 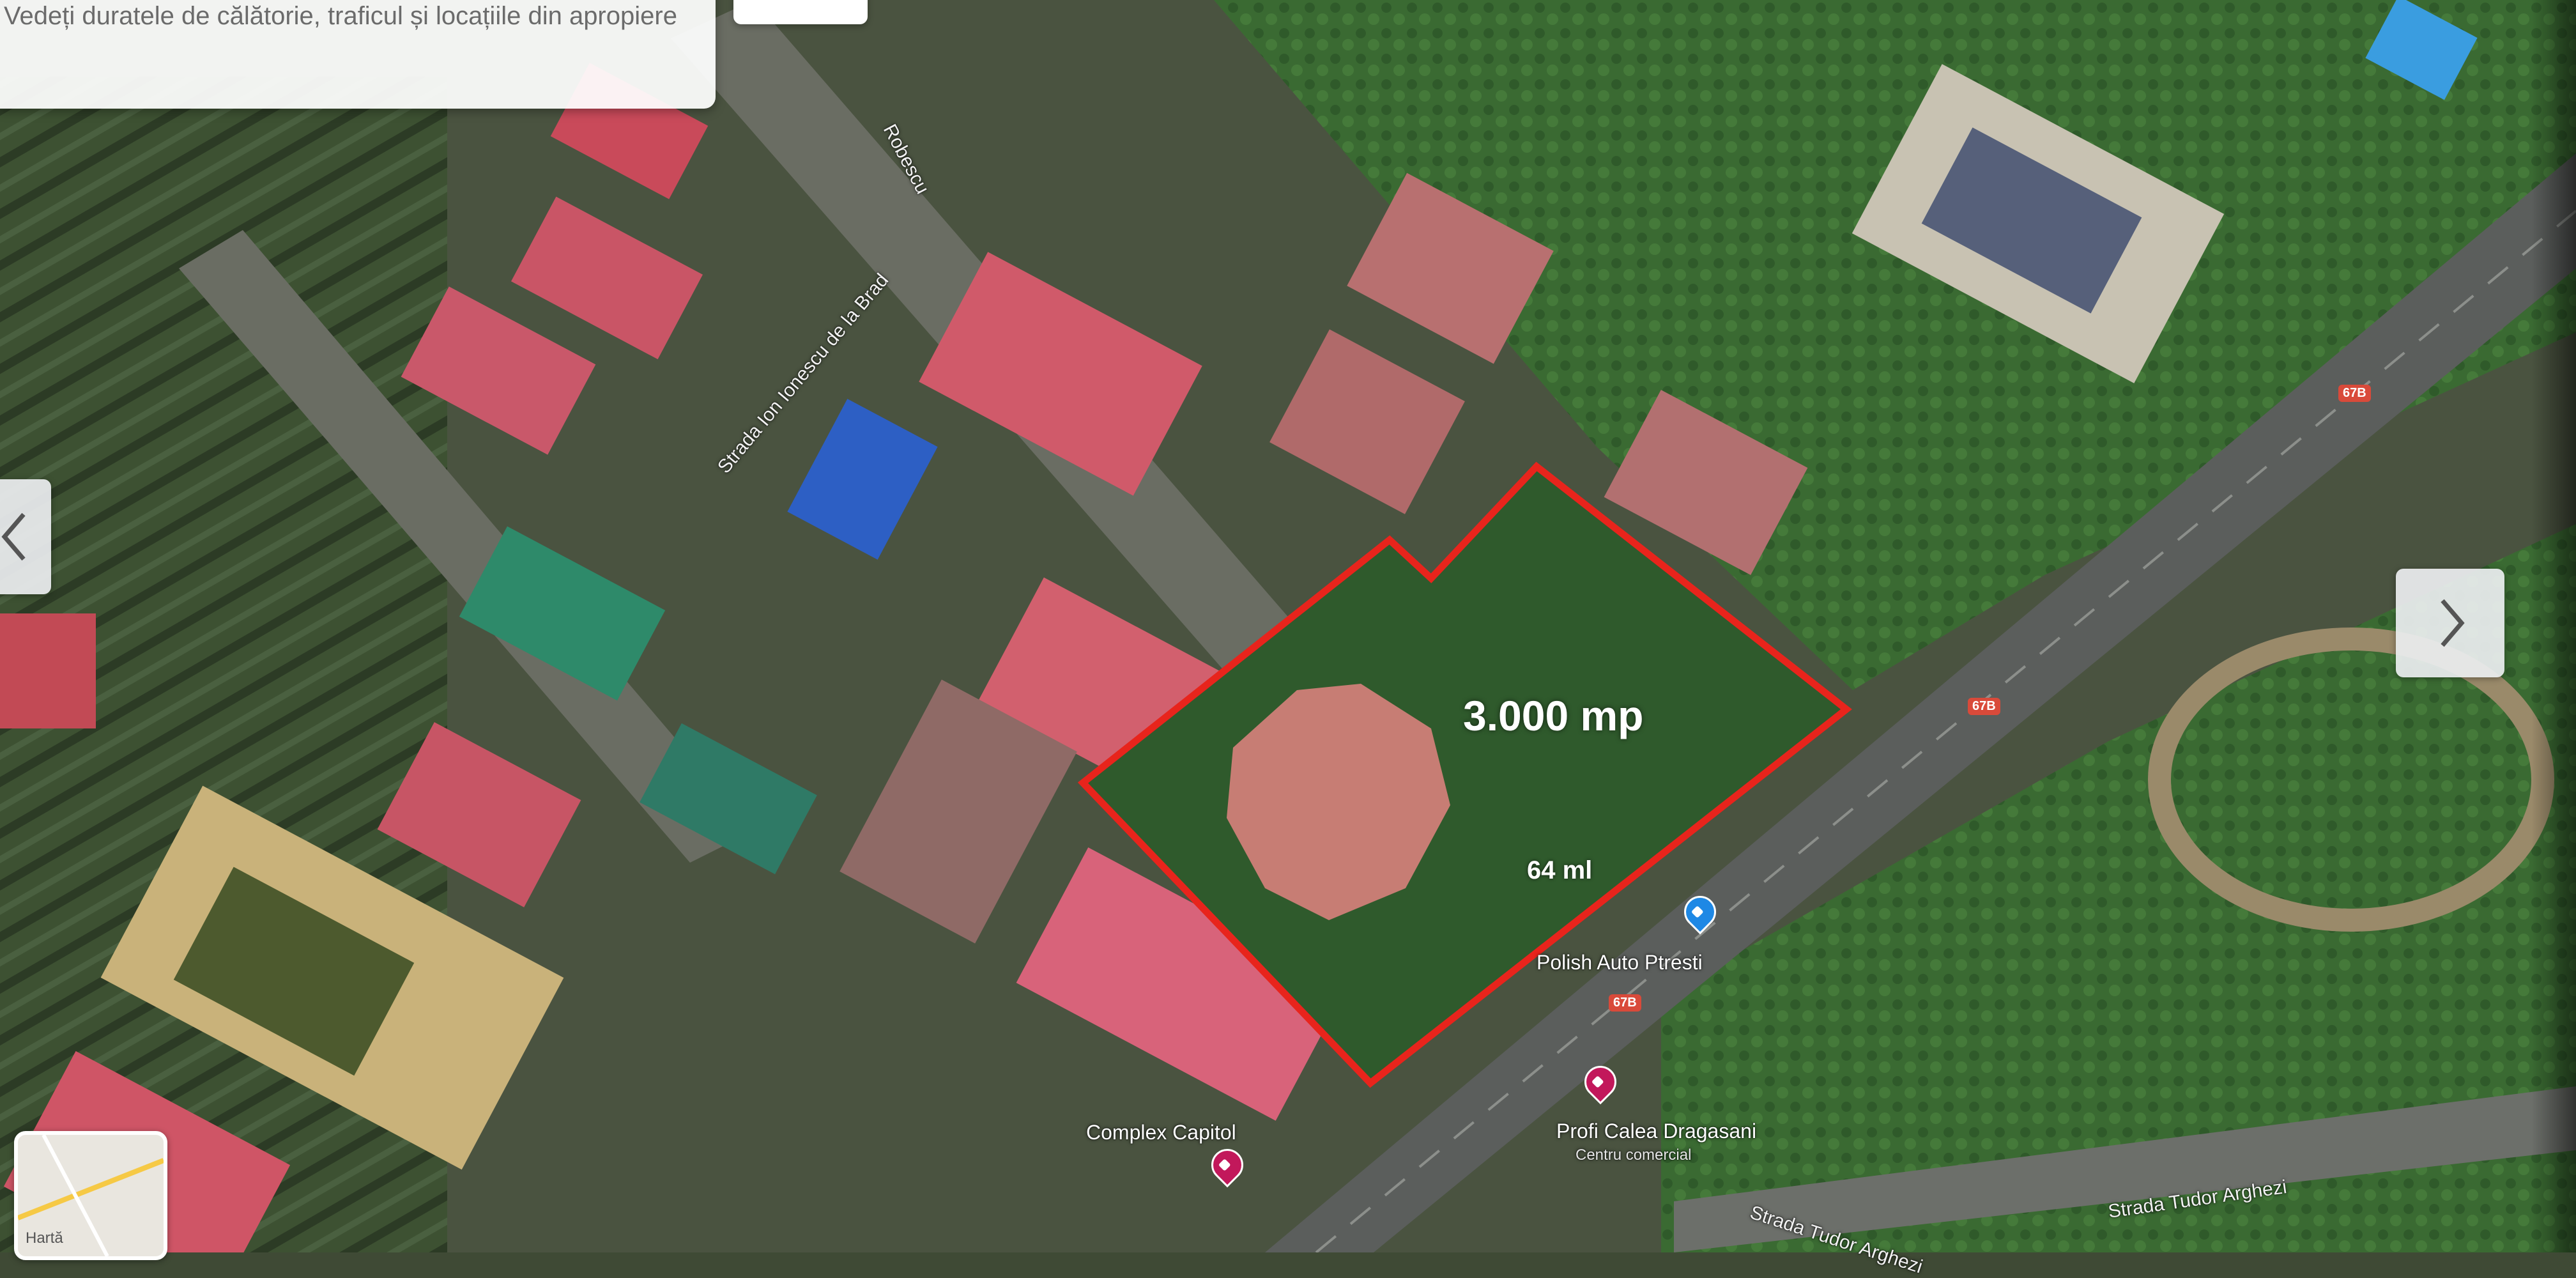 I want to click on building-roof, so click(x=48, y=670).